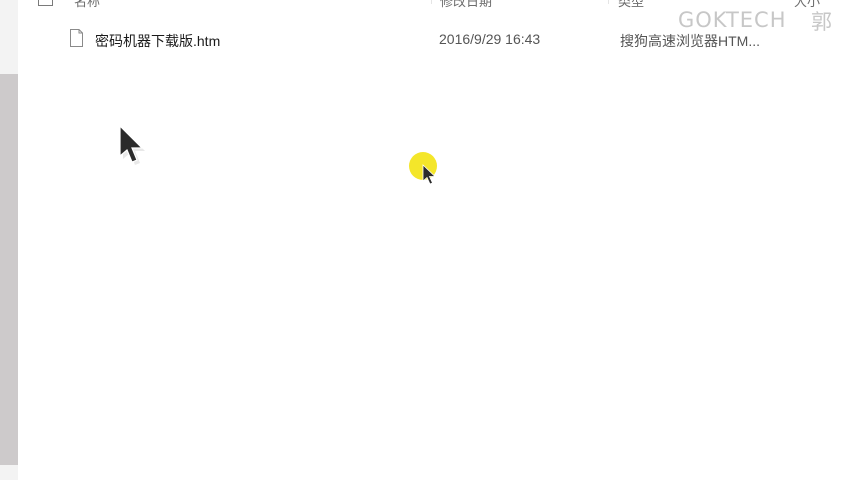 This screenshot has height=480, width=852. I want to click on column-header-name: 名称, so click(87, 5).